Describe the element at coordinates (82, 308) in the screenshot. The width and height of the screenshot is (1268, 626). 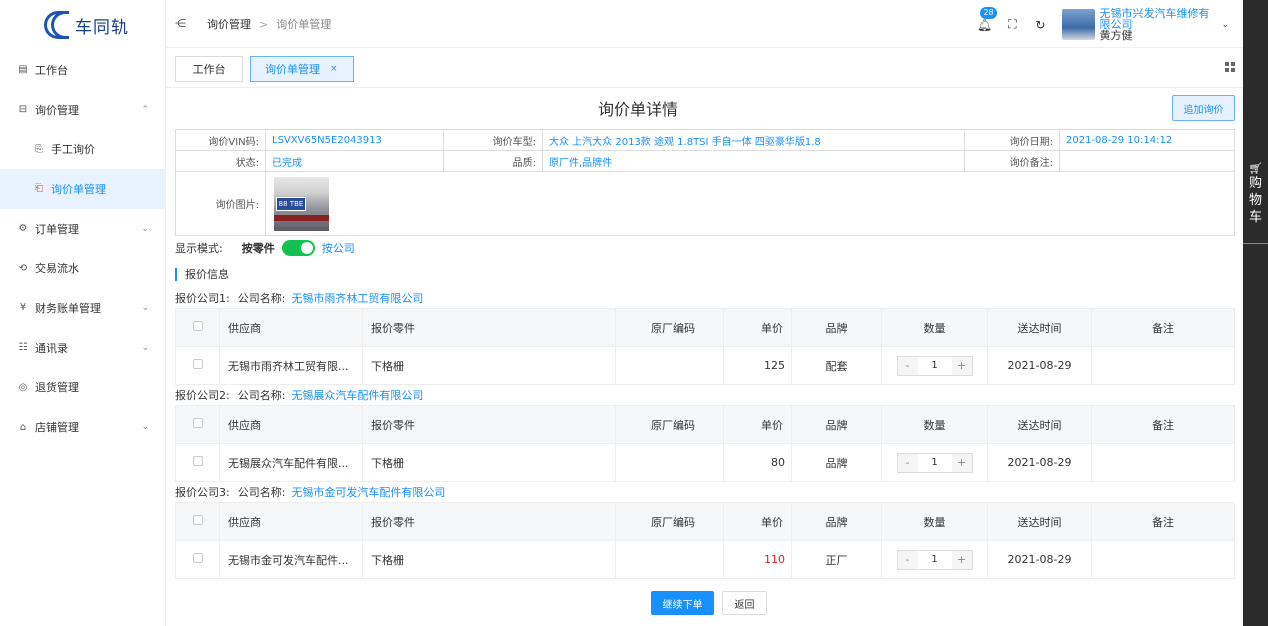
I see `sidebar-item-finance: ¥ 财务账单管理 ⌄` at that location.